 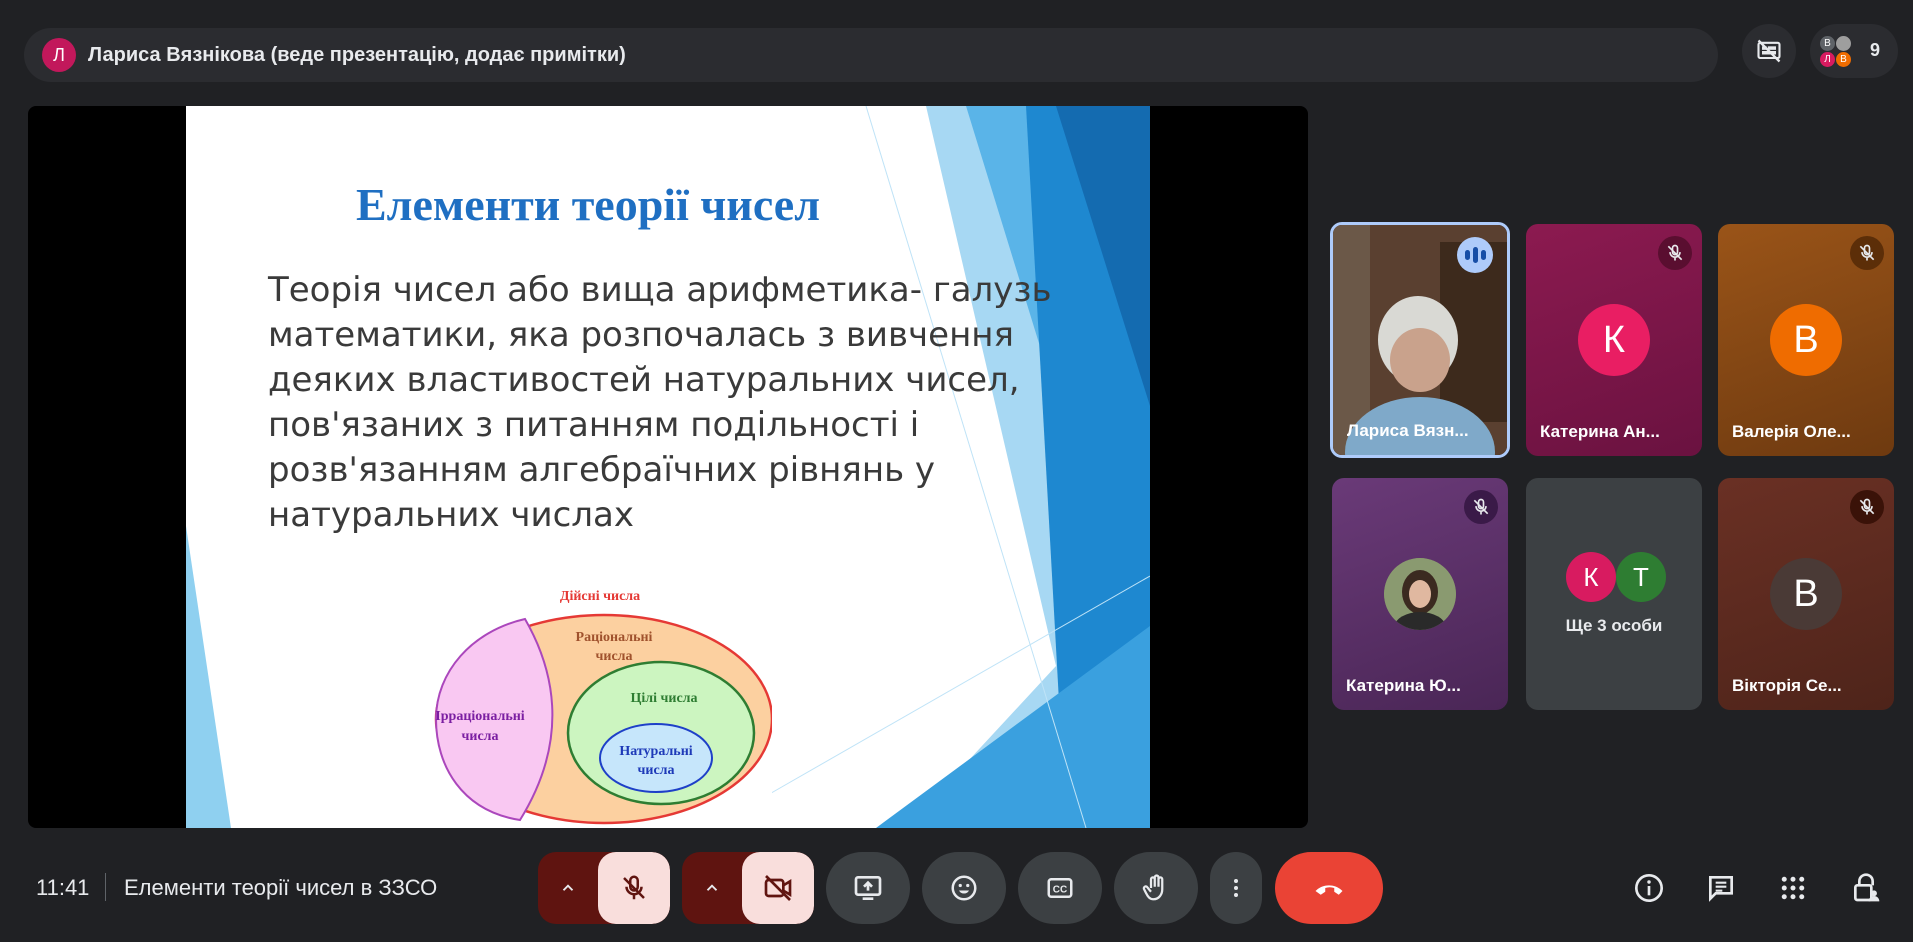 I want to click on participants-button: В Л В 9, so click(x=1854, y=51).